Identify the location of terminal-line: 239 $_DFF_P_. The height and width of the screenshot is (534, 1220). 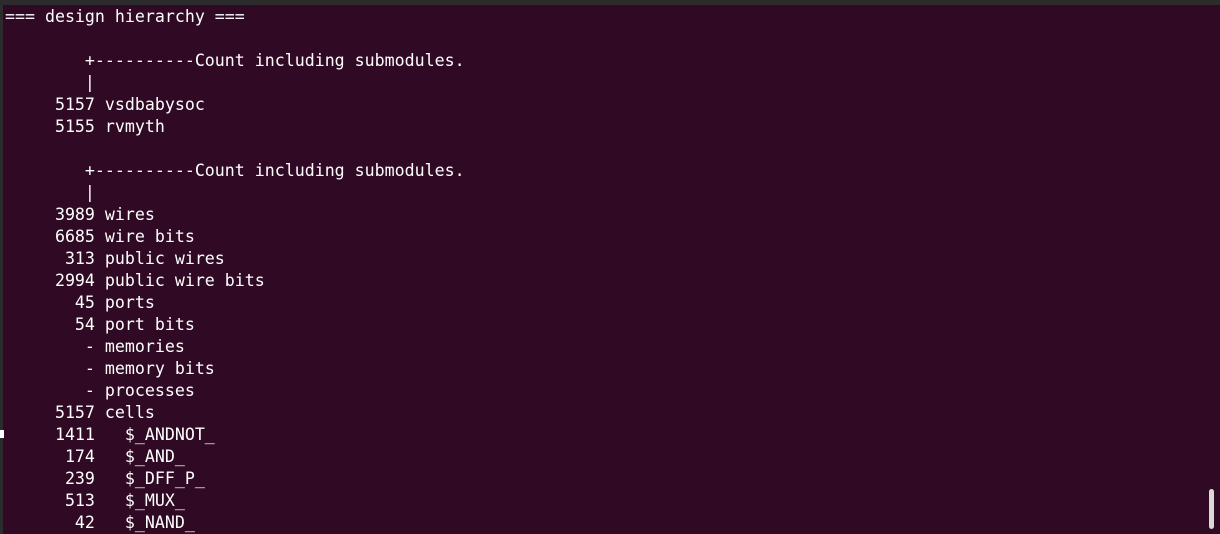
(105, 478).